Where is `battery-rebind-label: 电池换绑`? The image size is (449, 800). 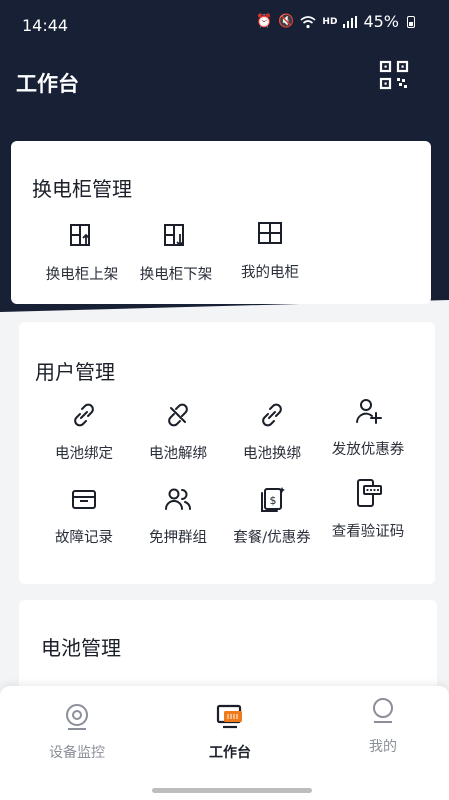 battery-rebind-label: 电池换绑 is located at coordinates (272, 454).